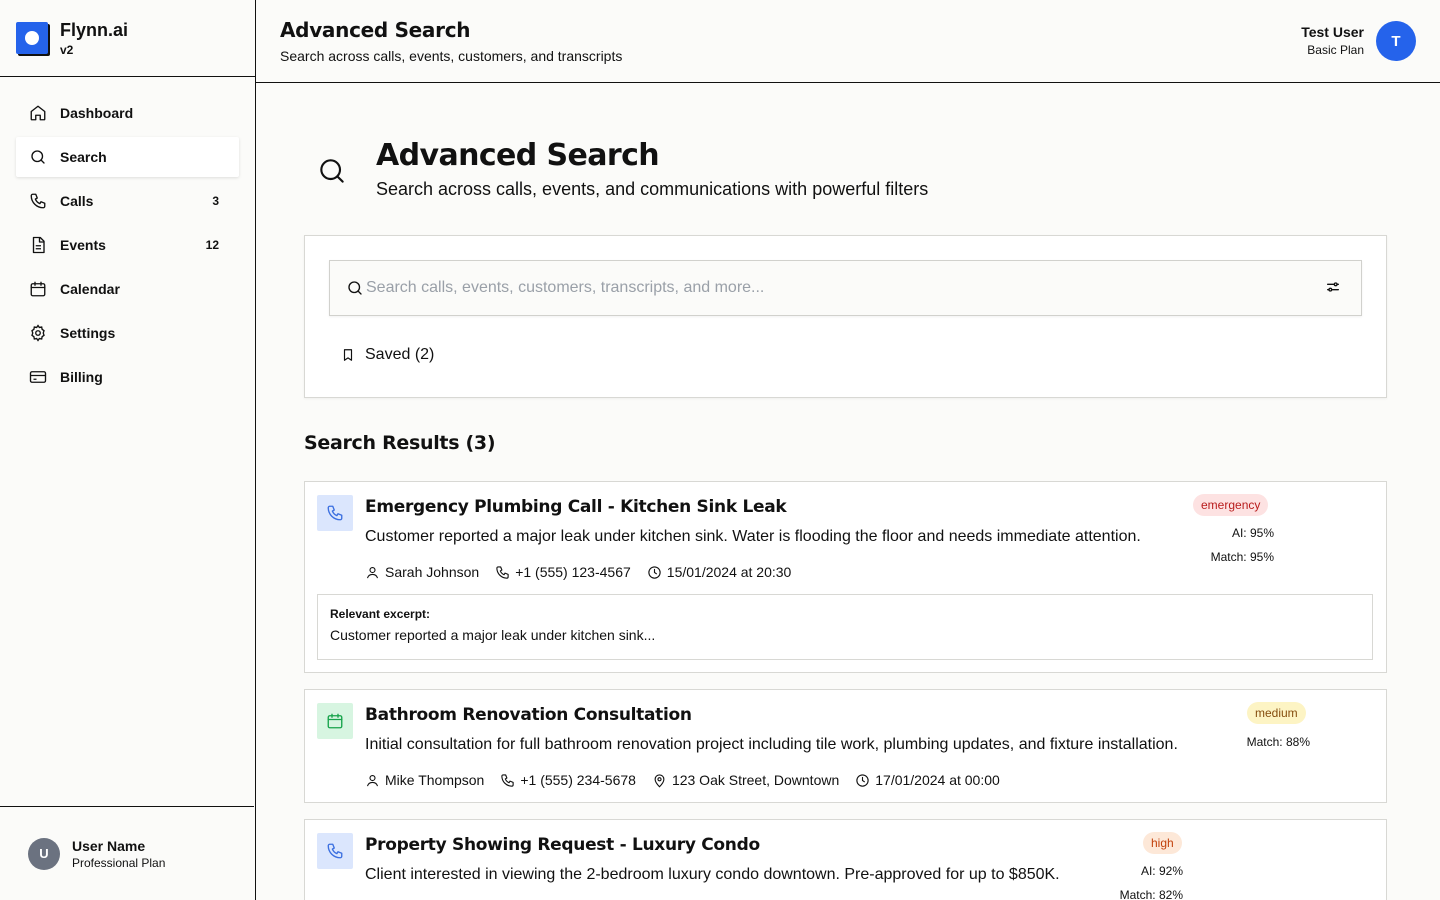  I want to click on sidebar-item-count: 12, so click(212, 245).